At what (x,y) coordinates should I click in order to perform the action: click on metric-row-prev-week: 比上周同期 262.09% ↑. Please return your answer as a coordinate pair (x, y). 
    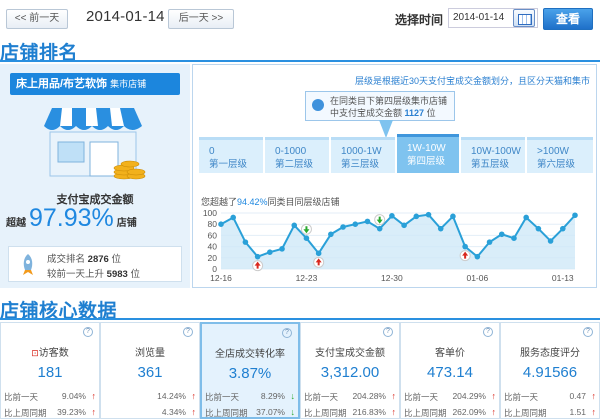
    Looking at the image, I should click on (450, 413).